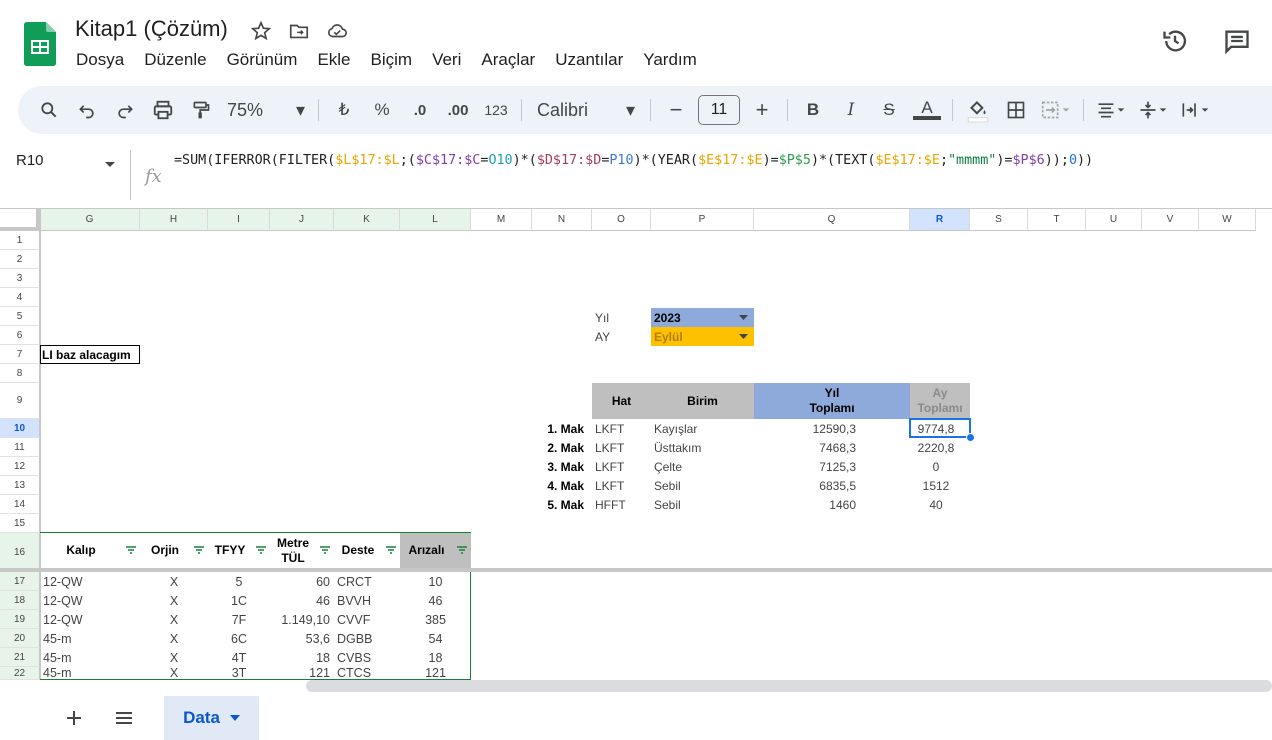 The width and height of the screenshot is (1272, 740). Describe the element at coordinates (30, 160) in the screenshot. I see `name-box: R10` at that location.